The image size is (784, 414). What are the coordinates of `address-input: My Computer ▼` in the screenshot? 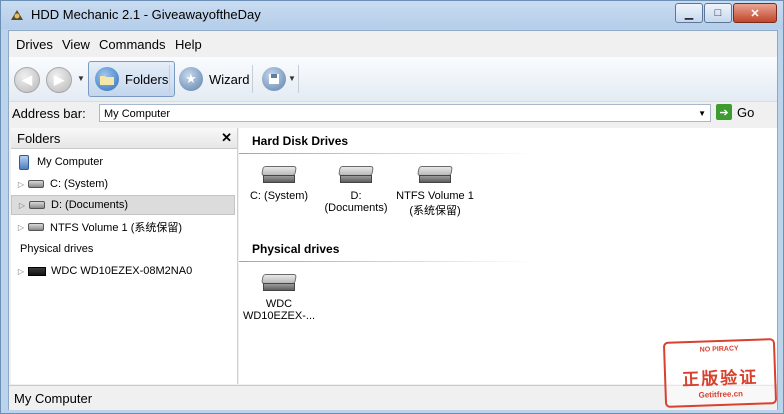 It's located at (405, 113).